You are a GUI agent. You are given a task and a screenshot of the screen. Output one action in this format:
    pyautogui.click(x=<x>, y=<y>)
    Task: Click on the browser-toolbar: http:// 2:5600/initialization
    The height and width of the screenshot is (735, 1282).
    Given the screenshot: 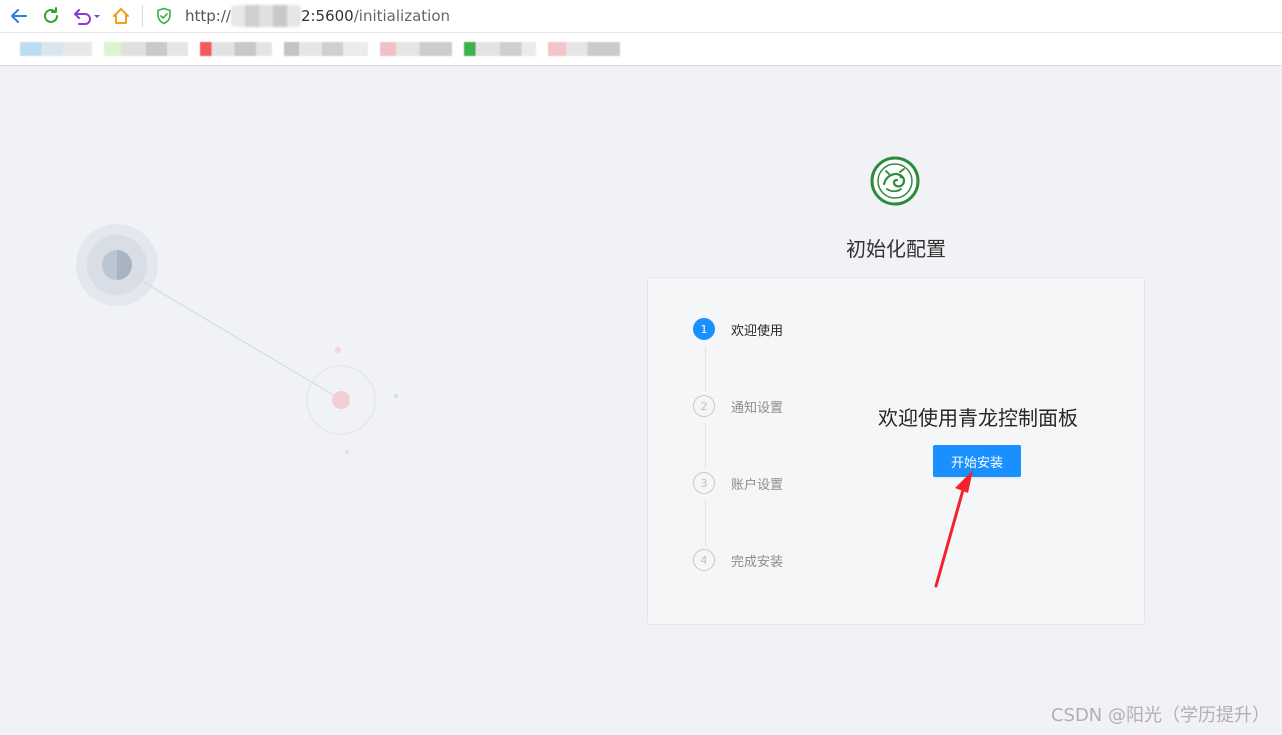 What is the action you would take?
    pyautogui.click(x=641, y=16)
    